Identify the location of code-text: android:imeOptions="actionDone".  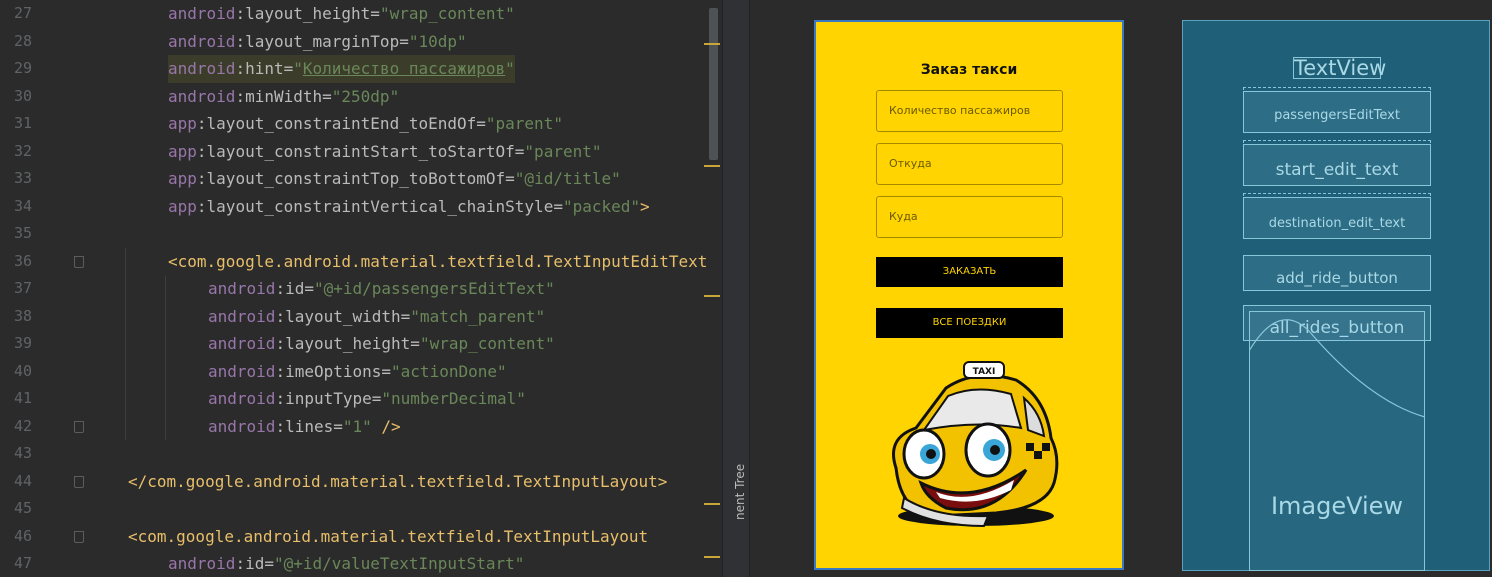
(357, 372).